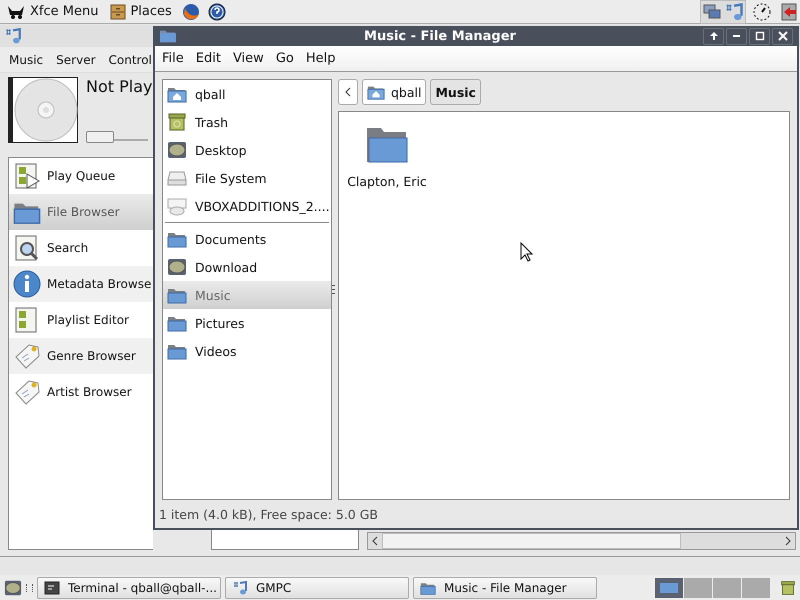  Describe the element at coordinates (247, 267) in the screenshot. I see `places-item: Download` at that location.